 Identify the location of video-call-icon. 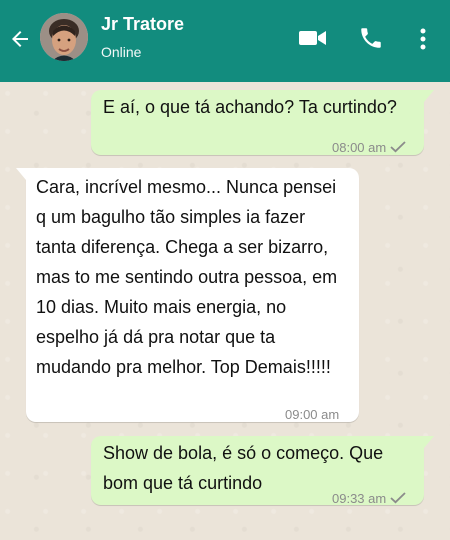
(313, 38).